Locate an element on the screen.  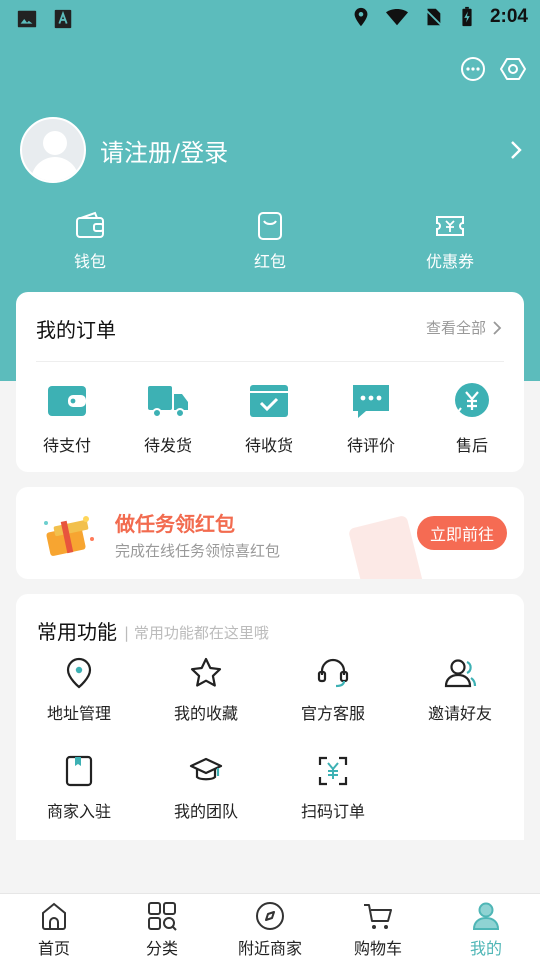
tab-cart: 购物车 is located at coordinates (378, 929).